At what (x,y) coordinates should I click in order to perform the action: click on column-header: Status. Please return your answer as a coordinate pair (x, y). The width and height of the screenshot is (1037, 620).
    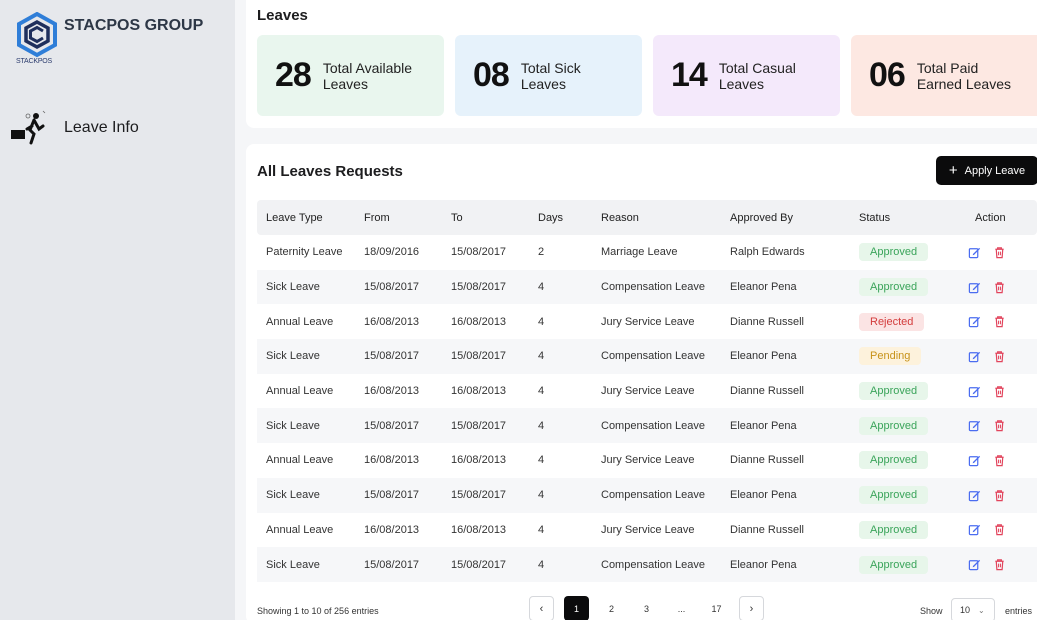
    Looking at the image, I should click on (912, 218).